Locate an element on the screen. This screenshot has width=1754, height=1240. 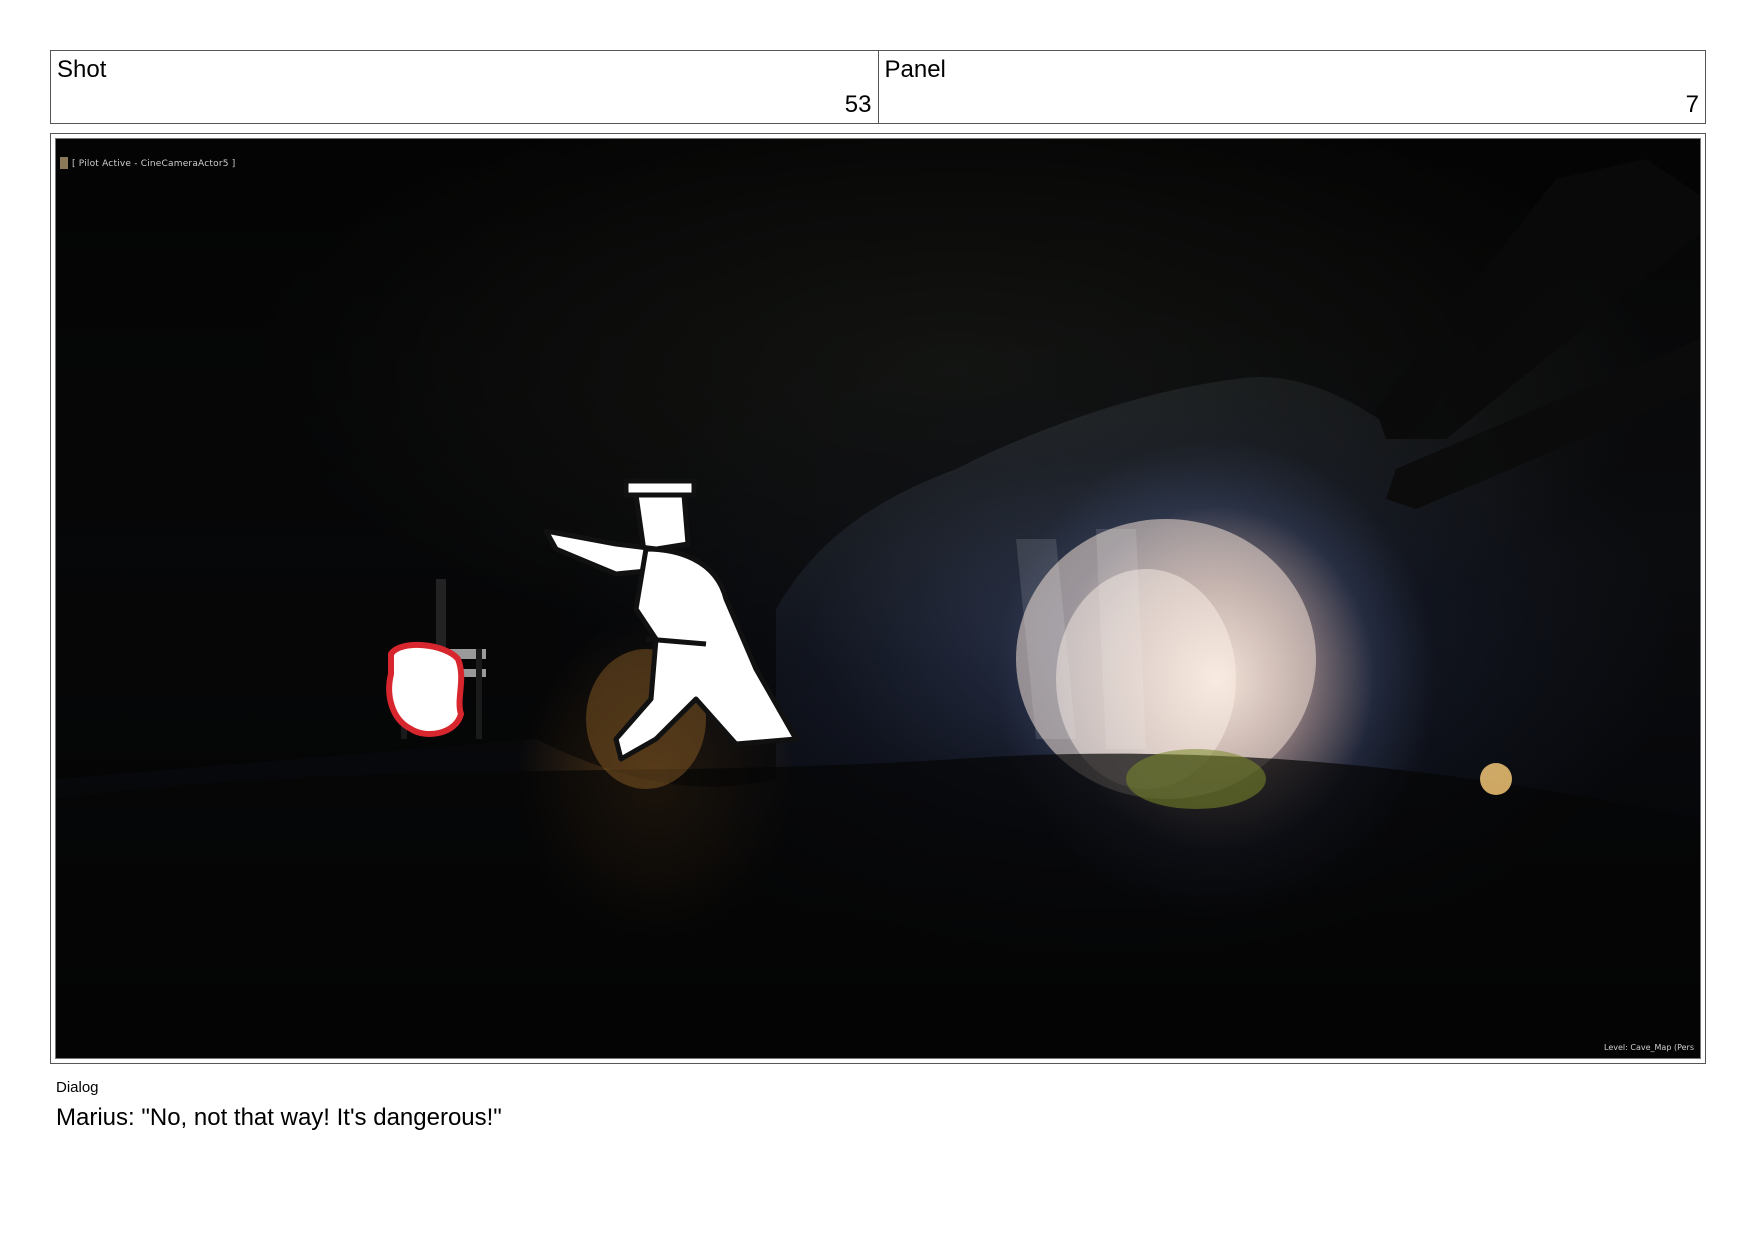
shot-label: Shot is located at coordinates (82, 69).